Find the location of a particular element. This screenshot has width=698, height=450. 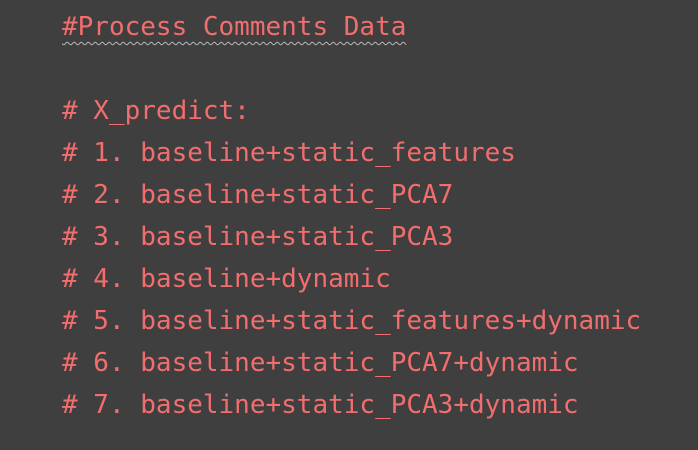

comment-text: # 7. baseline+static_PCA3+dynamic is located at coordinates (320, 405).